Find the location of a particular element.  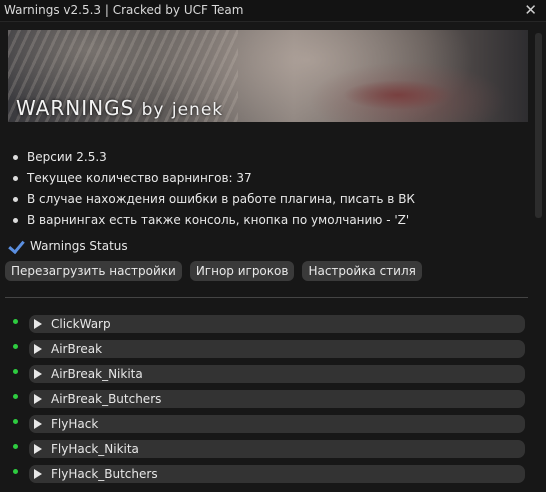

warning-name: AirBreak_Nikita is located at coordinates (97, 374).